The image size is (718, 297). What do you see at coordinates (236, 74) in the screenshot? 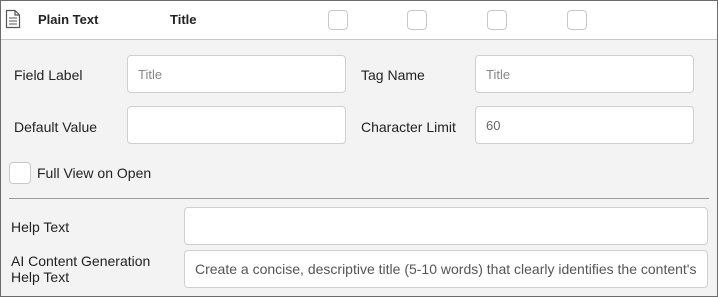
I see `field-label-input` at bounding box center [236, 74].